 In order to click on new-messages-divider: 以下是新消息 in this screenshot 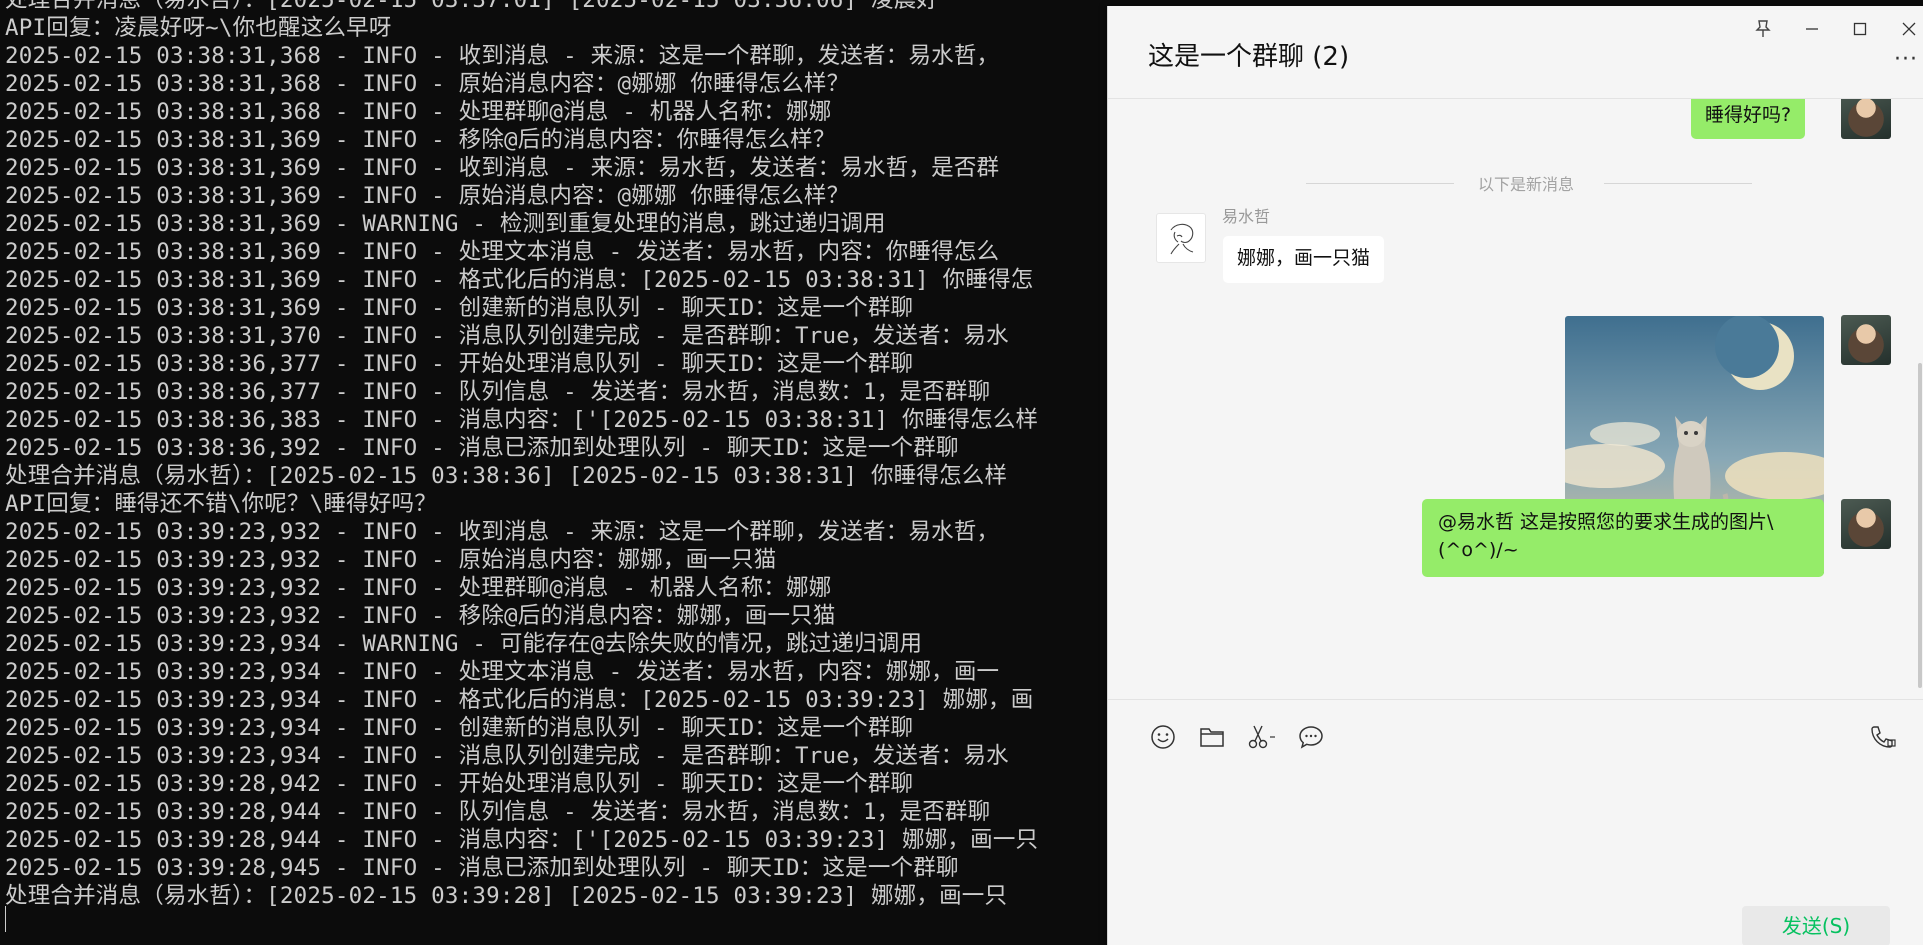, I will do `click(1526, 184)`.